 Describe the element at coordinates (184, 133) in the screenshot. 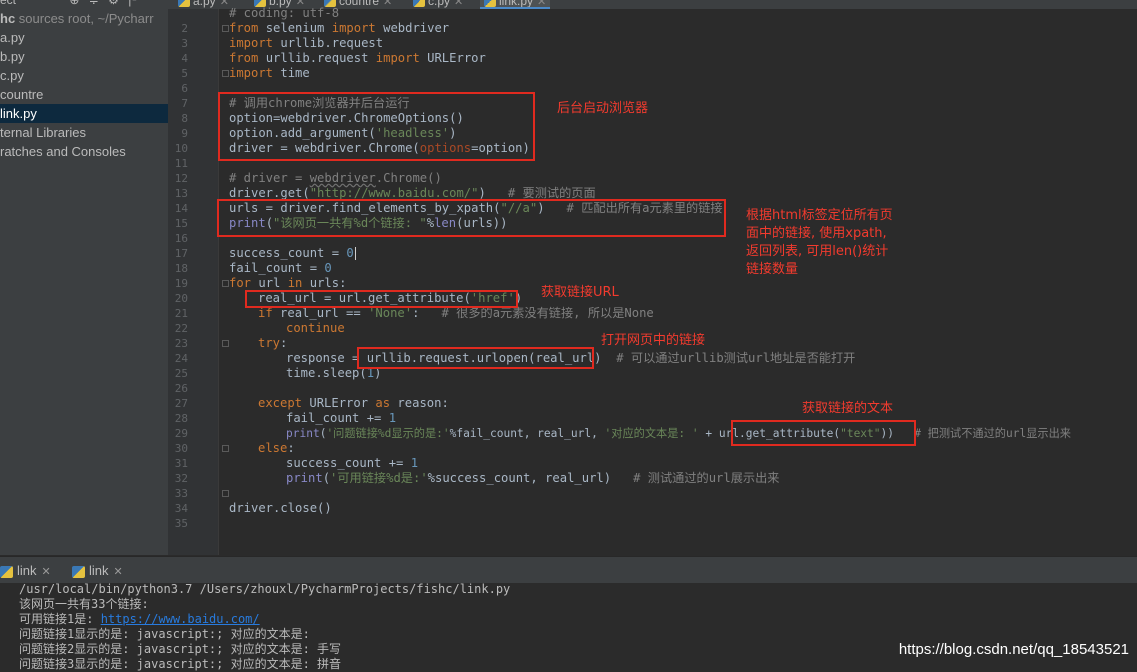

I see `line-number: 9` at that location.